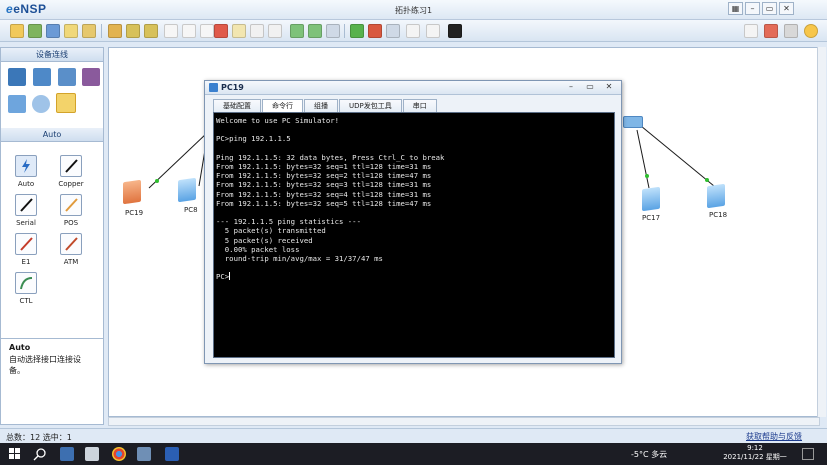  What do you see at coordinates (91, 77) in the screenshot?
I see `firewall-icon` at bounding box center [91, 77].